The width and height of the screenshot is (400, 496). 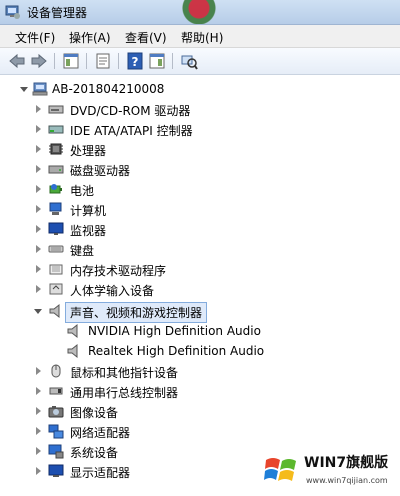 I want to click on tree-item-label: 键盘, so click(x=82, y=251).